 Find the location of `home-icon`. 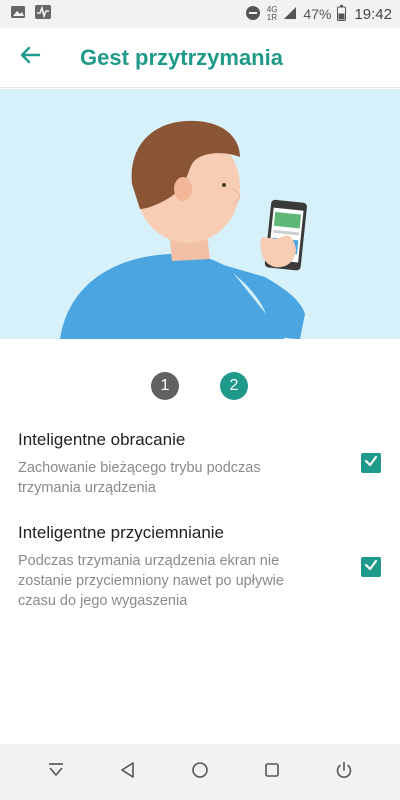

home-icon is located at coordinates (200, 772).